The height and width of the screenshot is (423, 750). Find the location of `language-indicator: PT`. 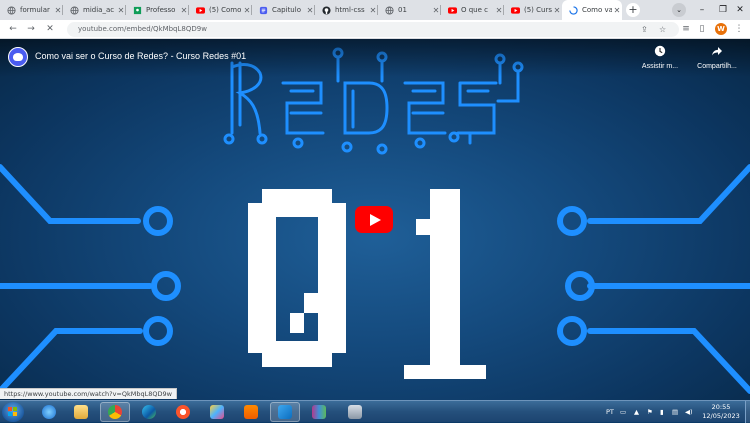

language-indicator: PT is located at coordinates (610, 412).